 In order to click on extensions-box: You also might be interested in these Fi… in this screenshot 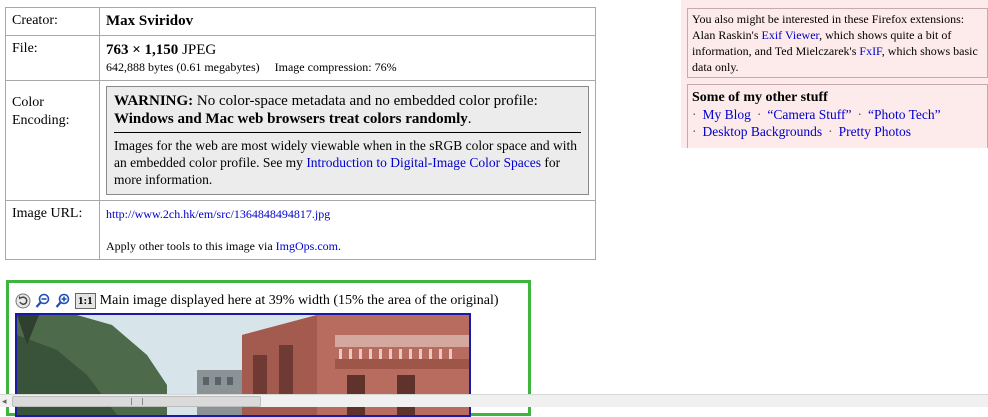, I will do `click(837, 43)`.